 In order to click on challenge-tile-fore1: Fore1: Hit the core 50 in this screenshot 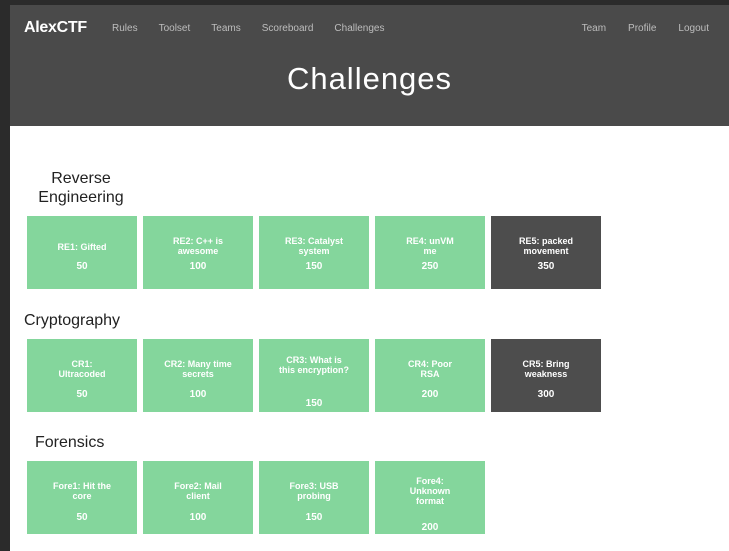, I will do `click(82, 497)`.